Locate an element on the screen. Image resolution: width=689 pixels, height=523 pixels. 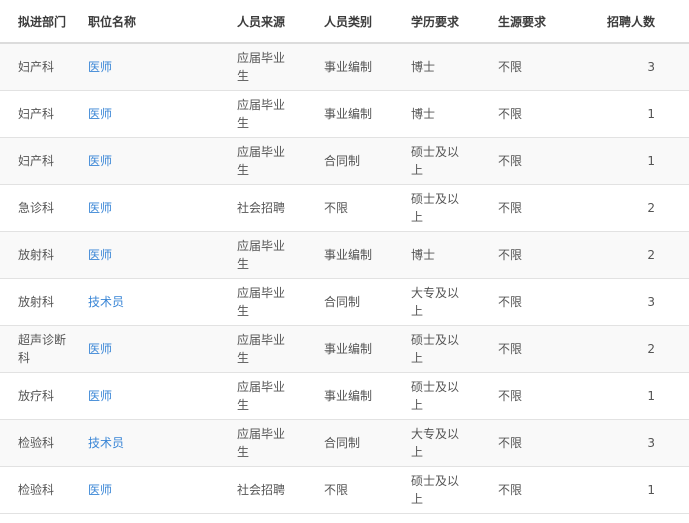
table-header-row: 拟进部门 职位名称 人员来源 人员类别 学历要求 生源要求 招聘人数 is located at coordinates (344, 22).